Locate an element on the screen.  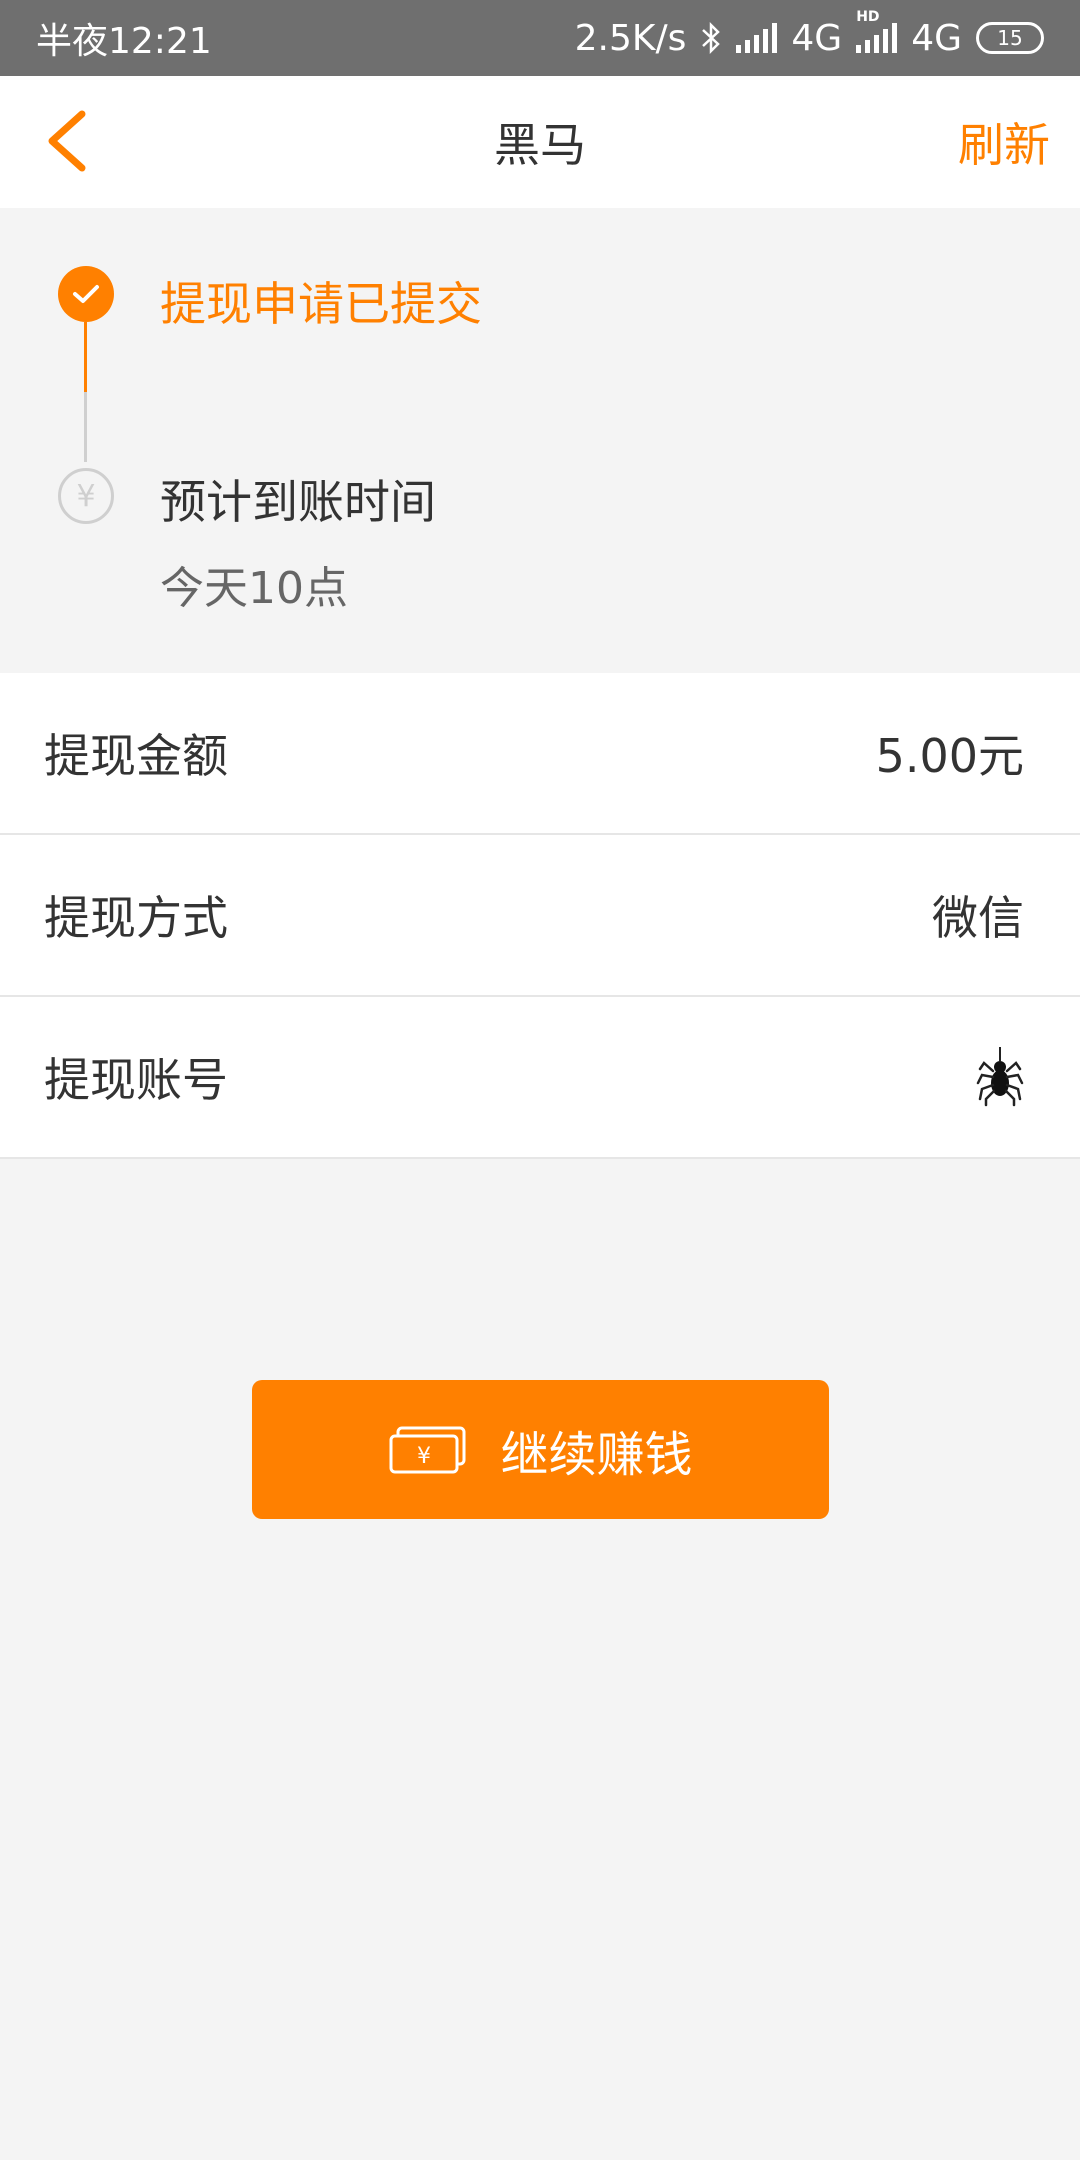
nav-bar: 黑马 刷新 is located at coordinates (540, 142).